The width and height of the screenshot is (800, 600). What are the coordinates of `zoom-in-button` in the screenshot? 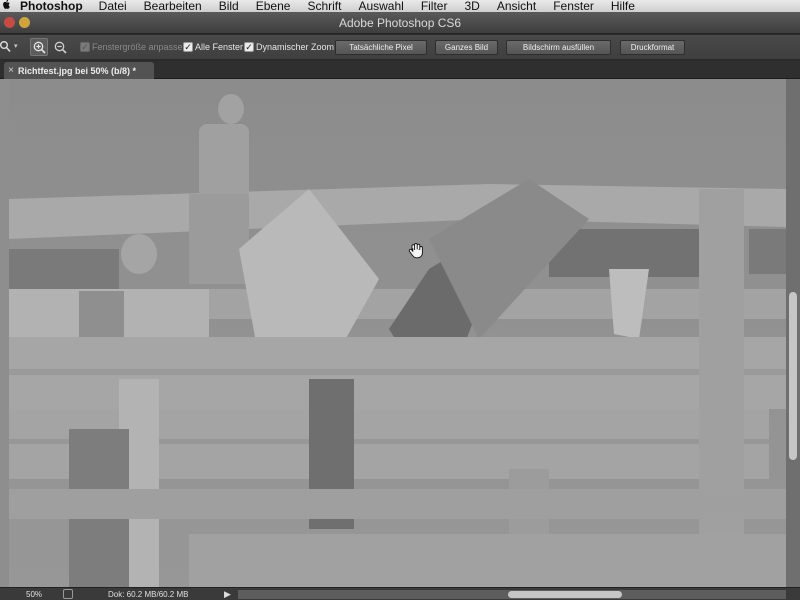 It's located at (39, 47).